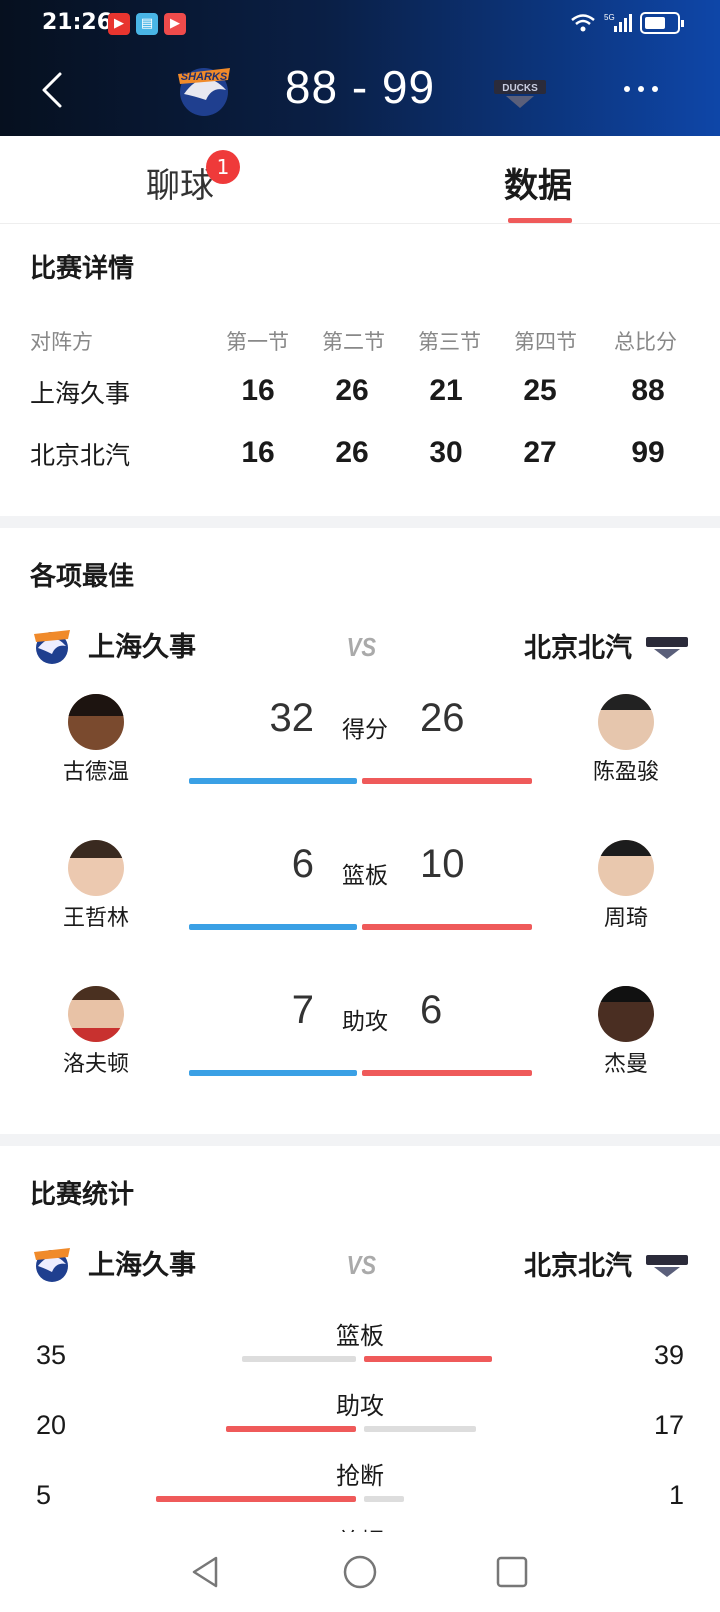  I want to click on chat-badge: 1, so click(223, 167).